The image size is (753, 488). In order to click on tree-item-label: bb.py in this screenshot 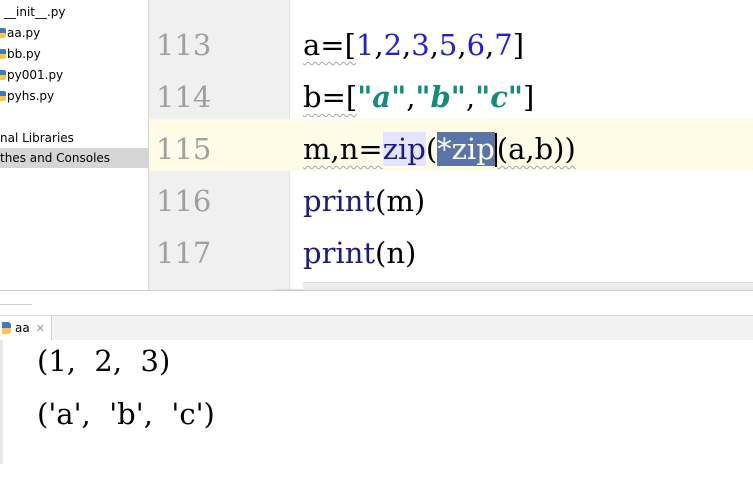, I will do `click(24, 54)`.